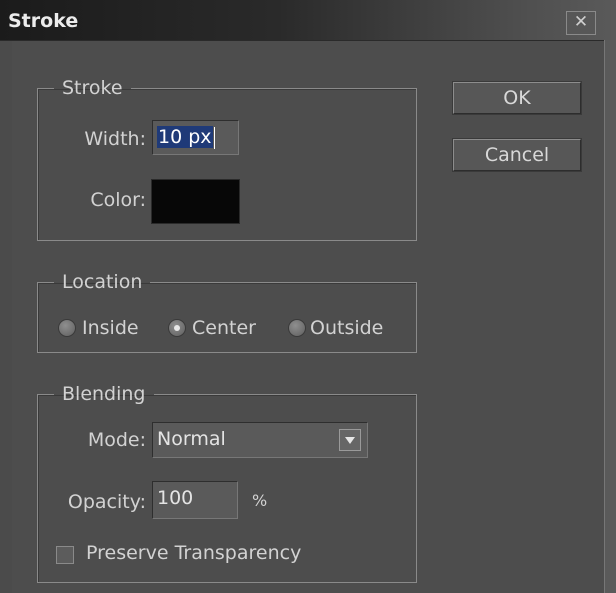 The image size is (616, 593). I want to click on window-right-edge, so click(610, 316).